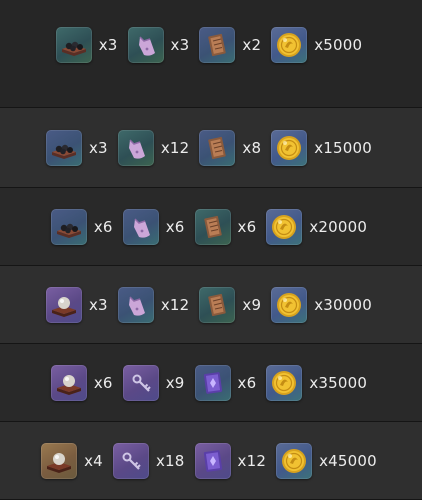 The height and width of the screenshot is (500, 422). I want to click on reward-item: x4, so click(72, 460).